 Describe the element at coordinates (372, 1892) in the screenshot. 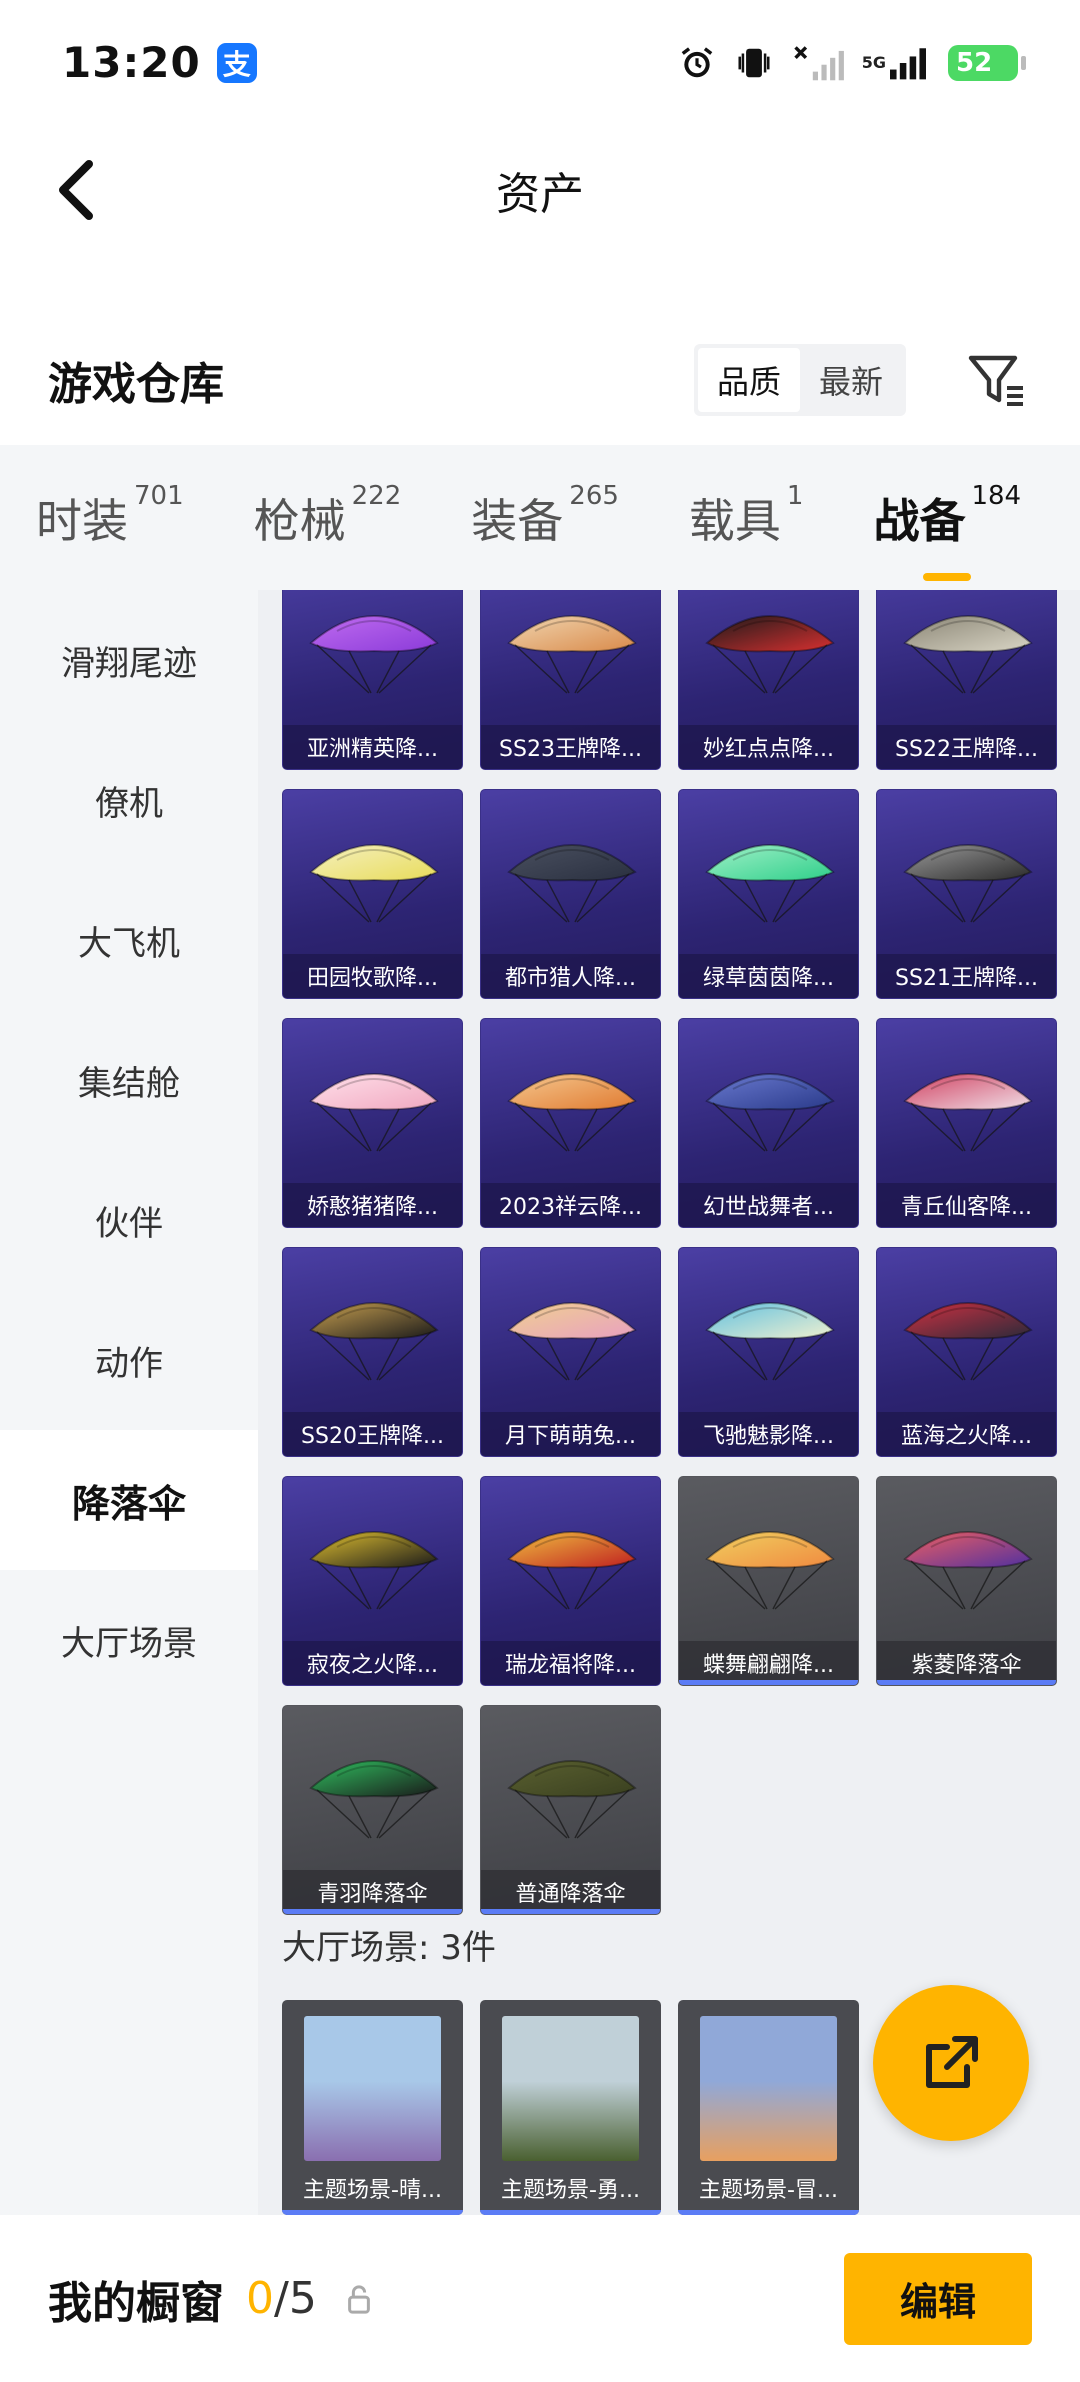

I see `parachute-name: 青羽降落伞` at that location.